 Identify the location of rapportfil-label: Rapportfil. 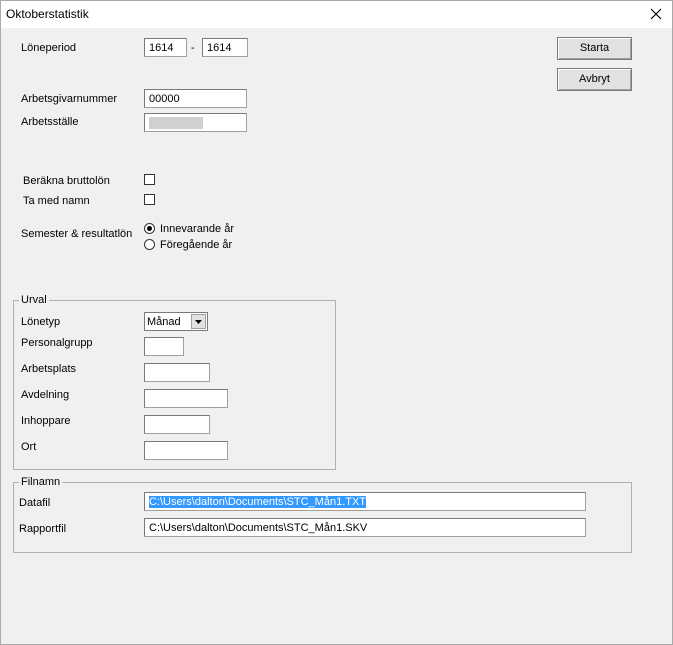
(43, 529).